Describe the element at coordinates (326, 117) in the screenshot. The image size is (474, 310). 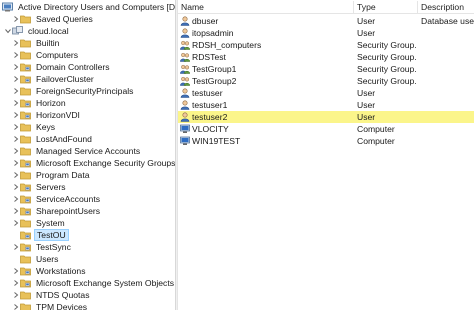
I see `list-item: testuser2 User` at that location.